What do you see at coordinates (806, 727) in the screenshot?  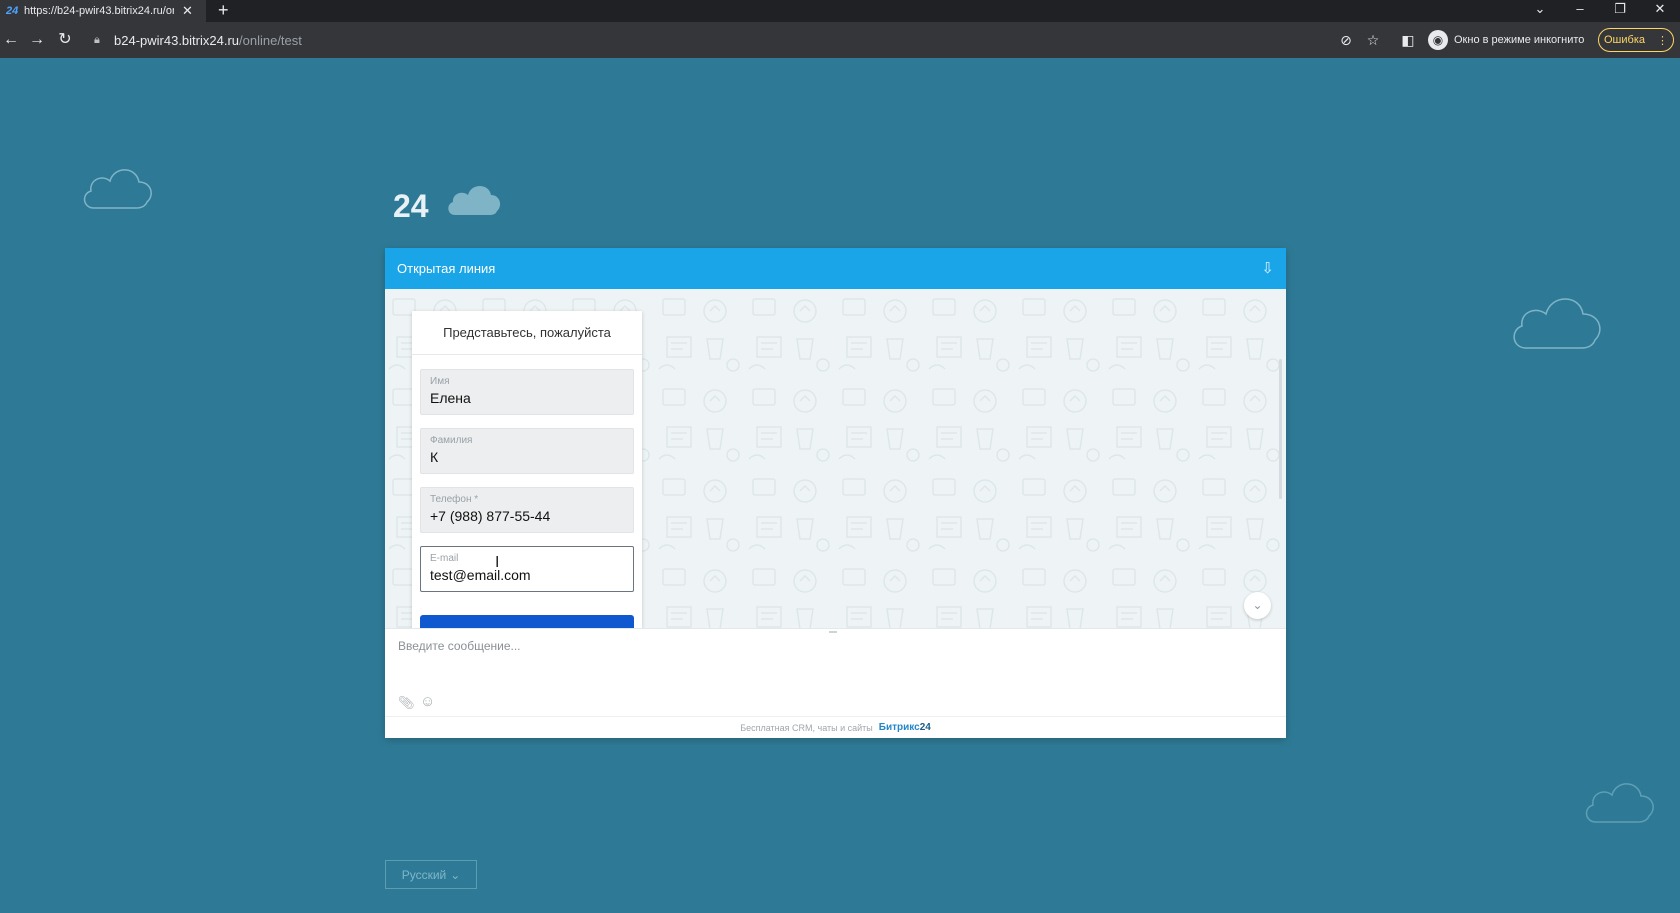 I see `footer-text: Бесплатная CRM, чаты и сайты` at bounding box center [806, 727].